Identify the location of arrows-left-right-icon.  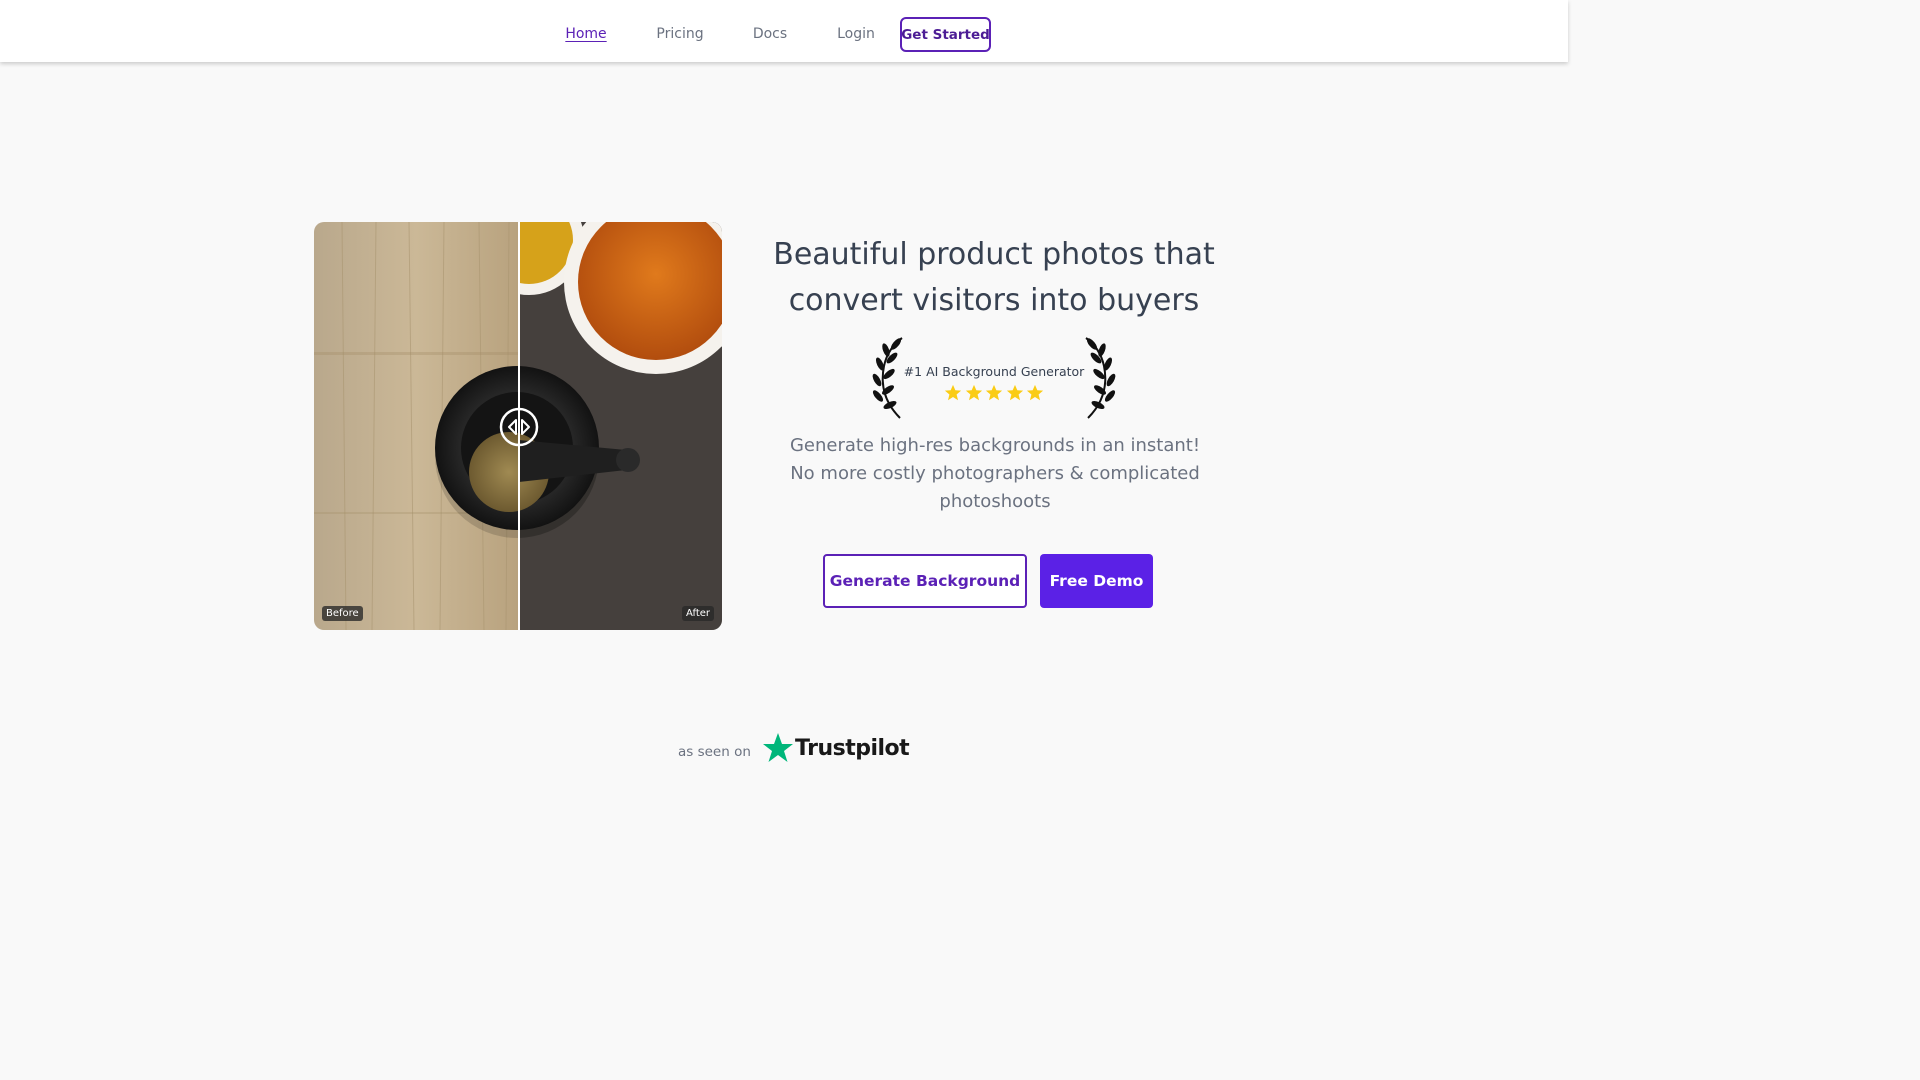
(519, 427).